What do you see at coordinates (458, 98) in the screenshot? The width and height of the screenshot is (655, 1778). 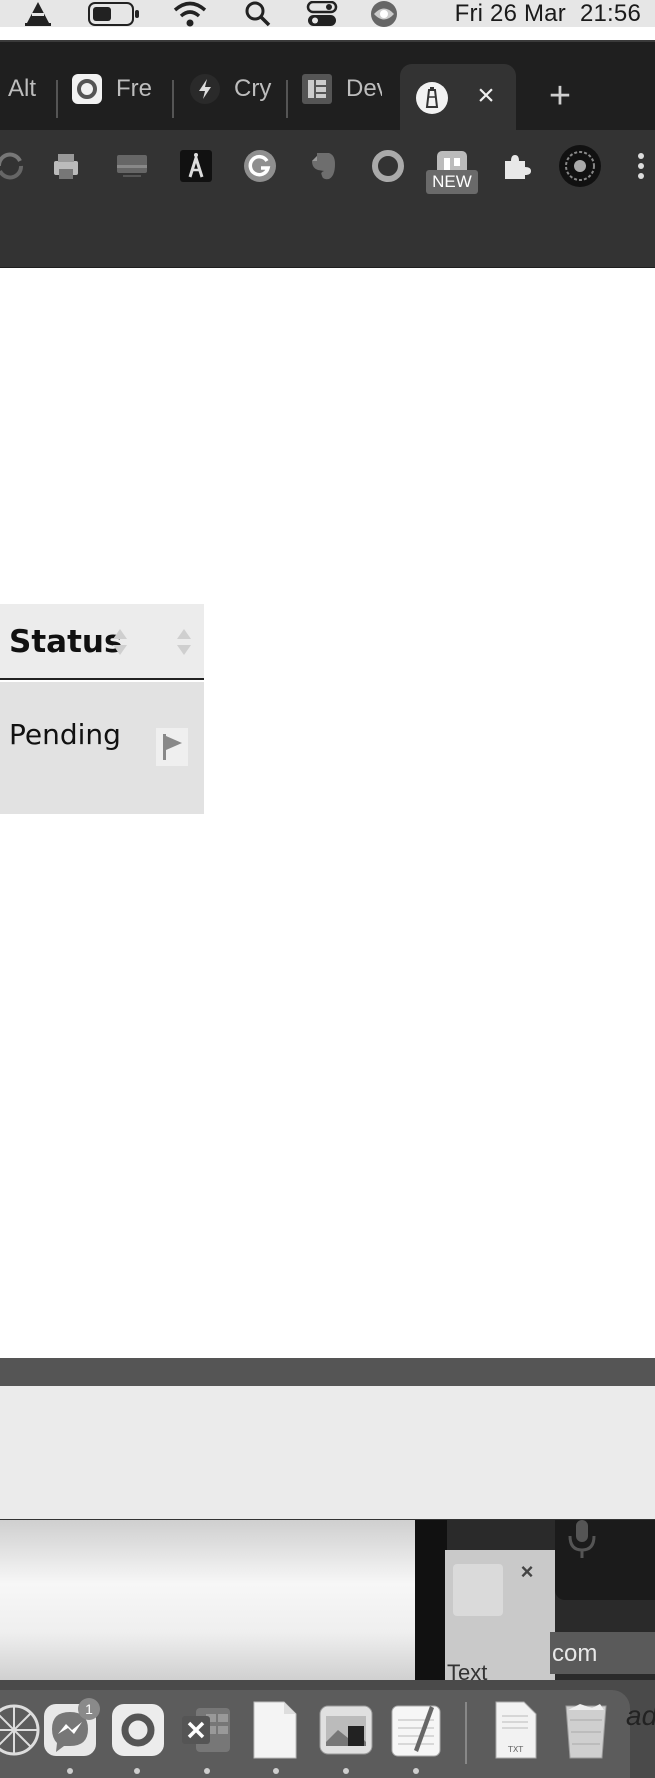 I see `tab-active: ×` at bounding box center [458, 98].